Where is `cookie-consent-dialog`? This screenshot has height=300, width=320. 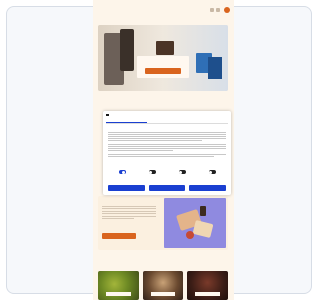 cookie-consent-dialog is located at coordinates (167, 153).